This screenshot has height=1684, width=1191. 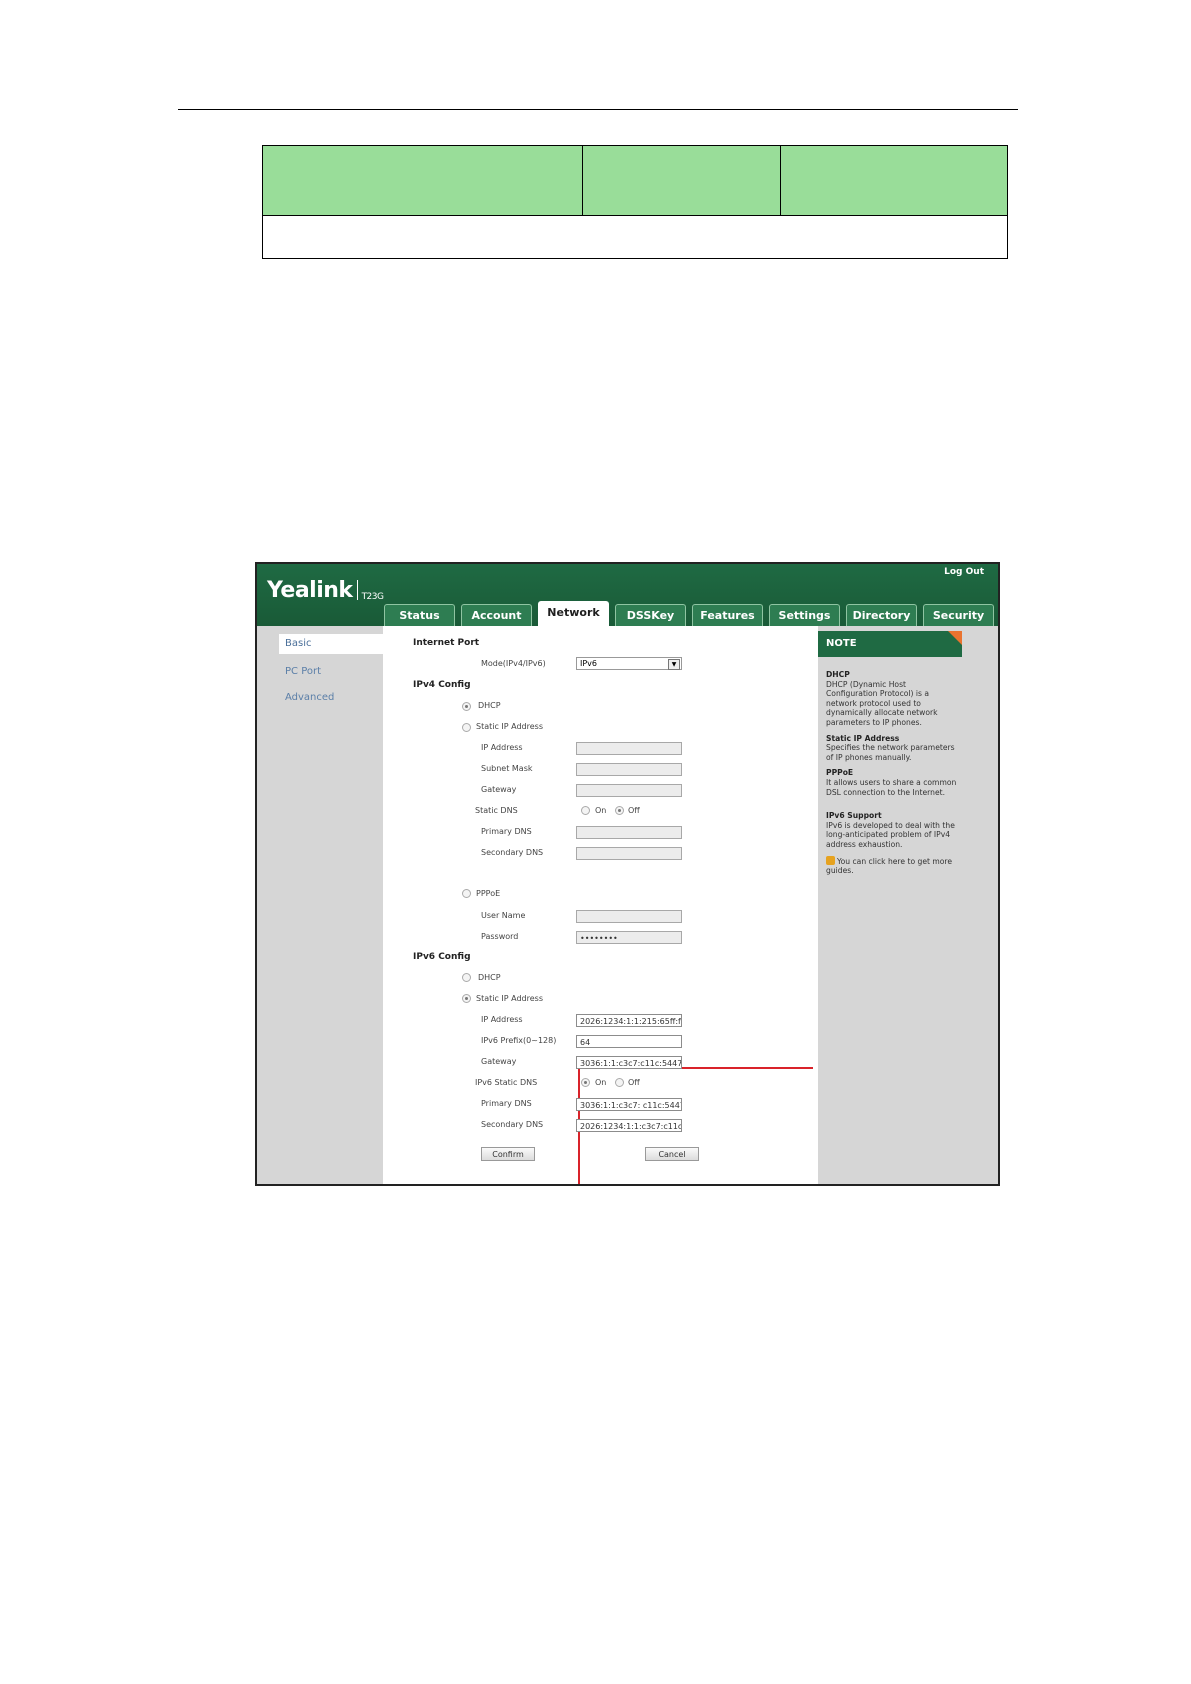 I want to click on cancel-button: Cancel, so click(x=672, y=1154).